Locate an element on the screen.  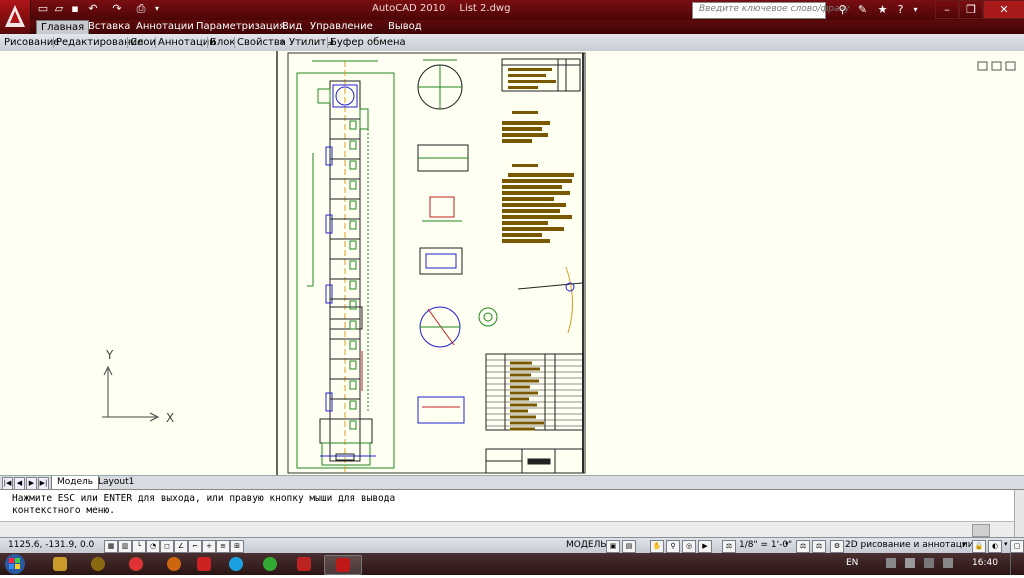
tab-layout1: Layout1 is located at coordinates (116, 482).